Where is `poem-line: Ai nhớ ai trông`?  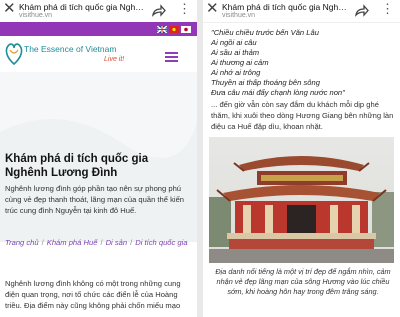 poem-line: Ai nhớ ai trông is located at coordinates (236, 72).